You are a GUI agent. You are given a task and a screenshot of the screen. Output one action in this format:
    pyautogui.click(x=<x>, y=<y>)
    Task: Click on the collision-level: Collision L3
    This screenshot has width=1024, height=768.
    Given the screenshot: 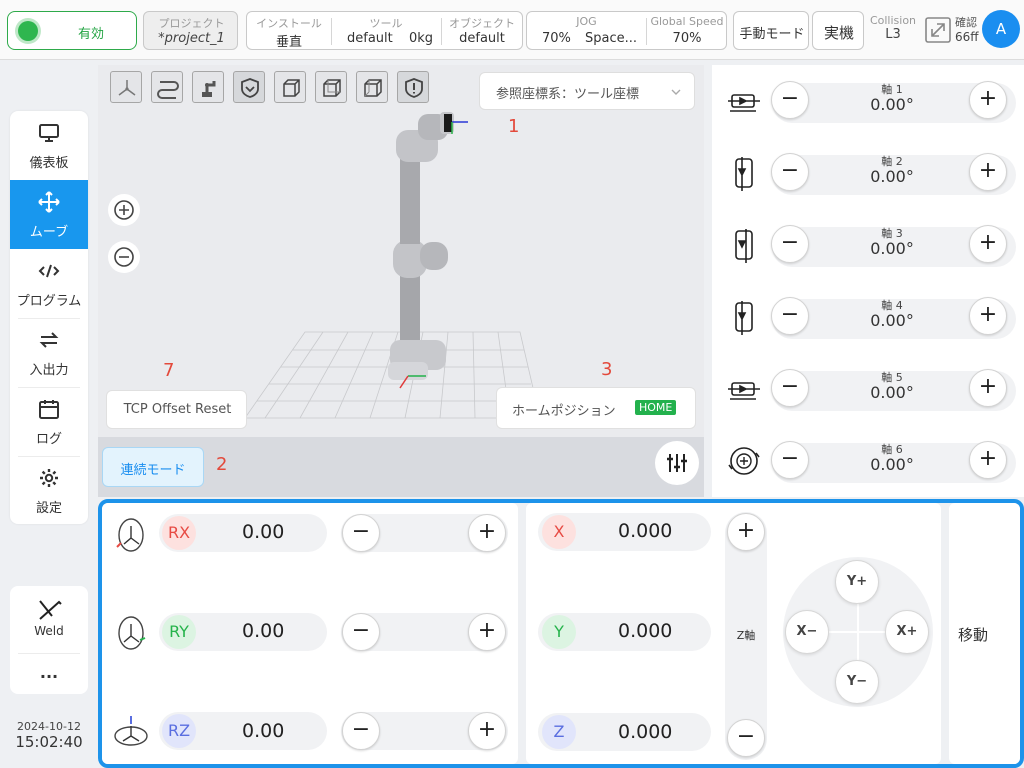 What is the action you would take?
    pyautogui.click(x=893, y=28)
    